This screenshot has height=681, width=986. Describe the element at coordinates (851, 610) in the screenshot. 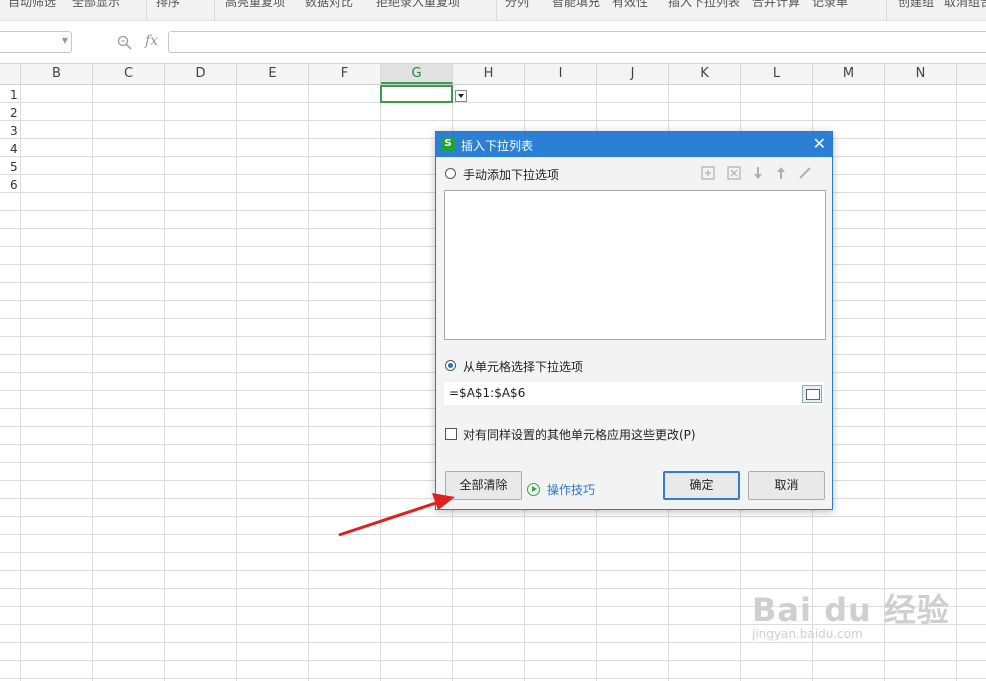

I see `watermark-logo: Bai du 经验` at that location.